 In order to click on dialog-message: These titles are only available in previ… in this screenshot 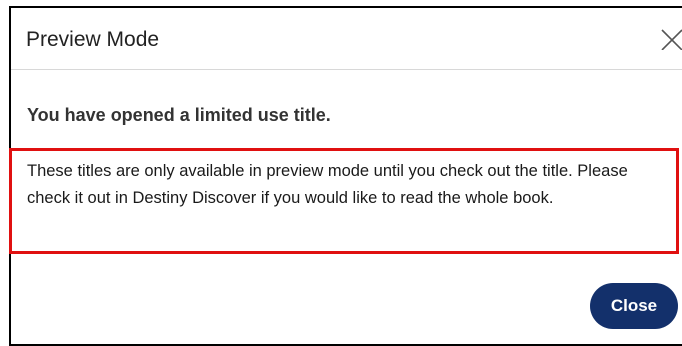, I will do `click(327, 184)`.